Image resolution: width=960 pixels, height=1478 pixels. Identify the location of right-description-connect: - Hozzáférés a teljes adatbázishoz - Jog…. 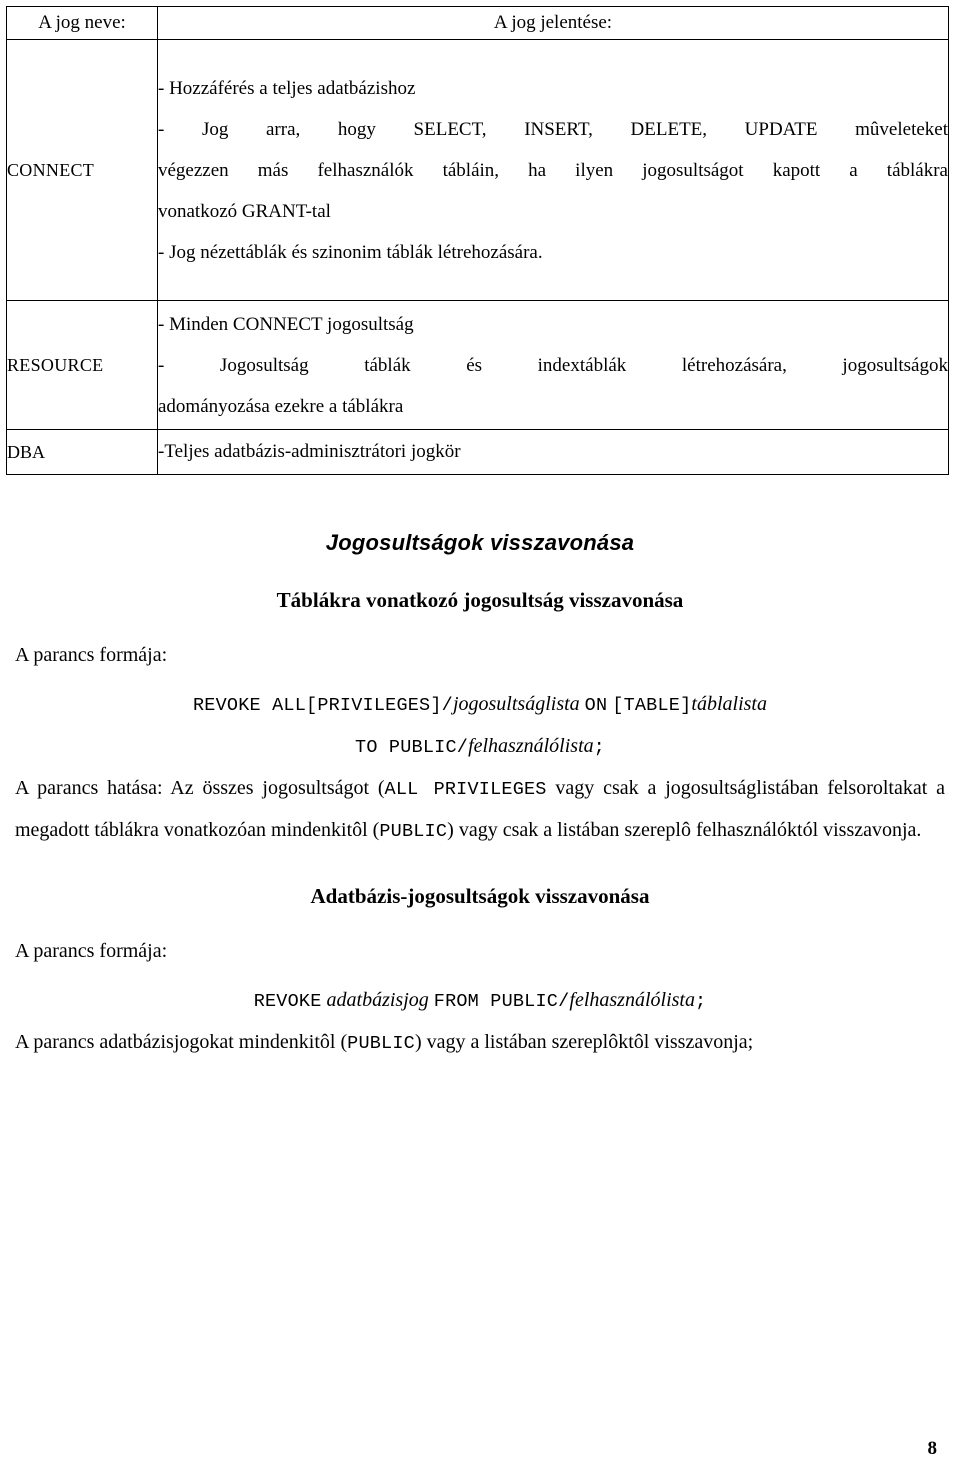
(553, 170).